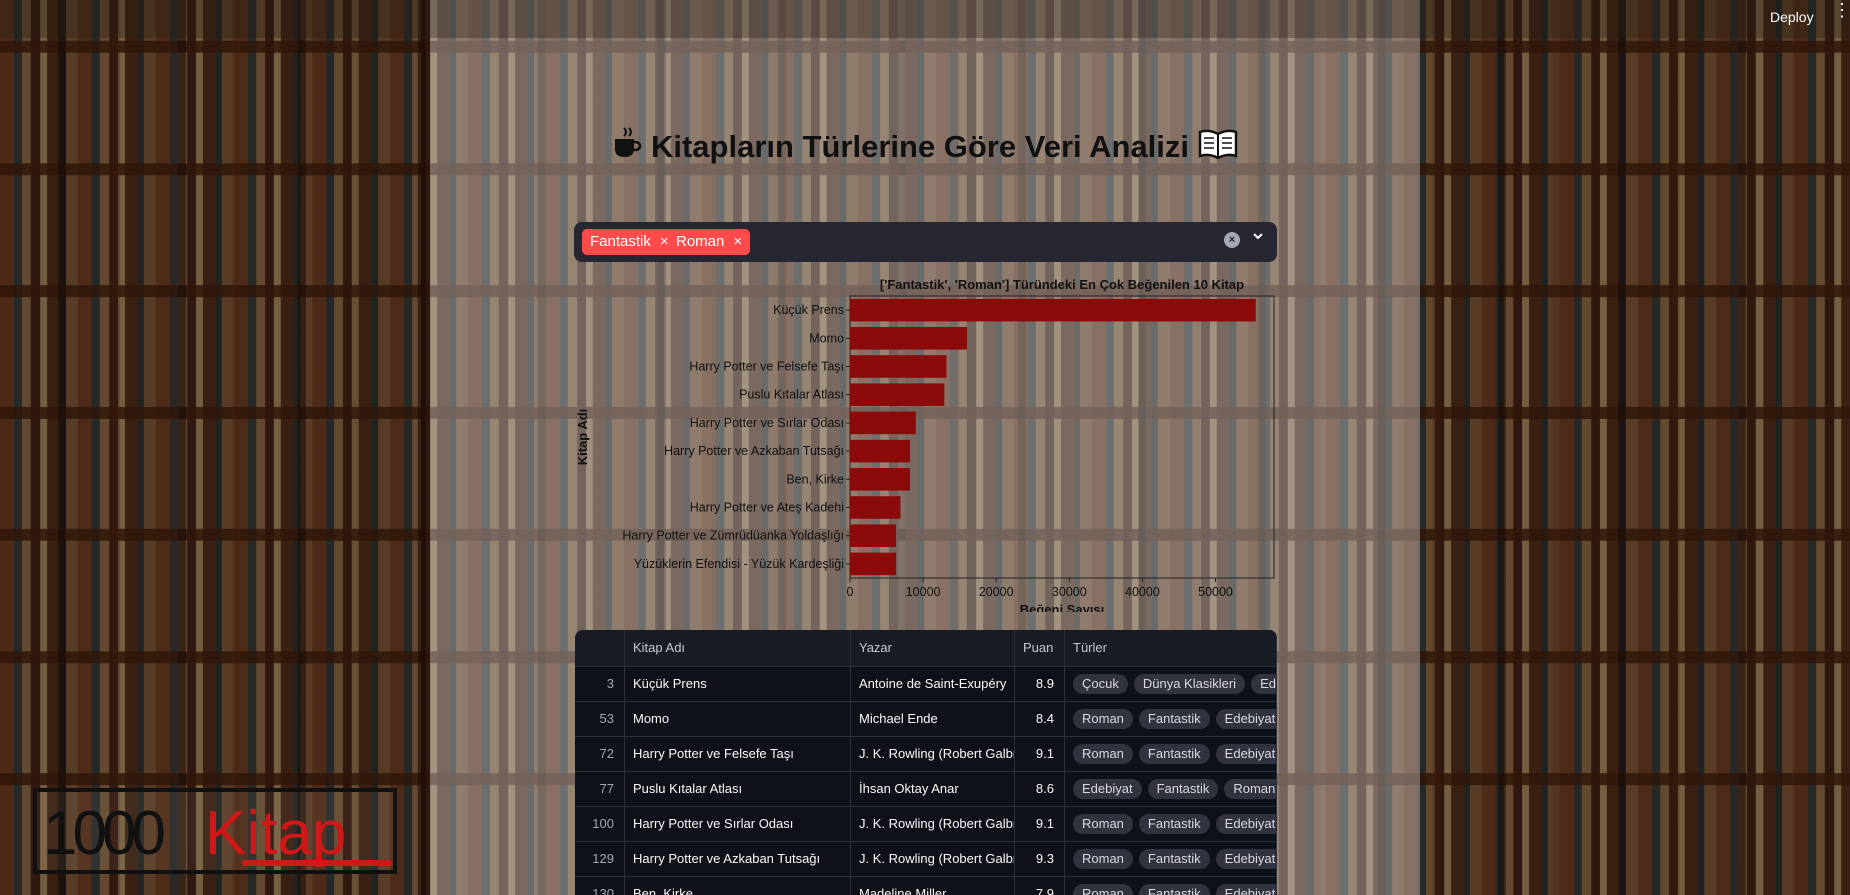  I want to click on page-title-text: Kitapların Türlerine Göre Veri Analizi, so click(920, 146).